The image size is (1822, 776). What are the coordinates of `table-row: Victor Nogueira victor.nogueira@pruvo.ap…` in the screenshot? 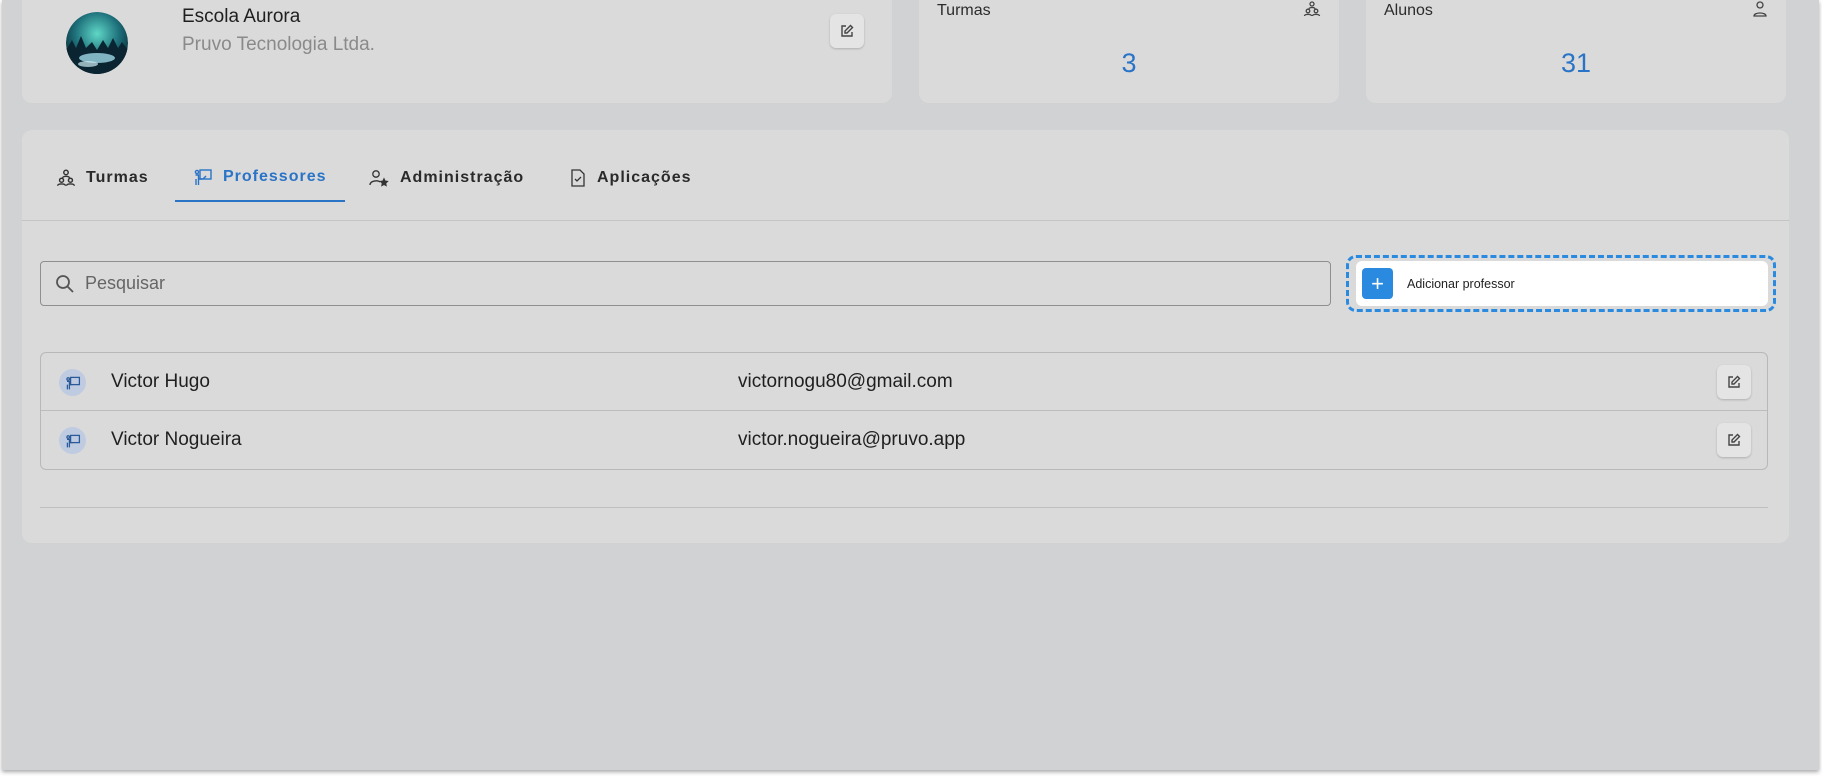 It's located at (904, 440).